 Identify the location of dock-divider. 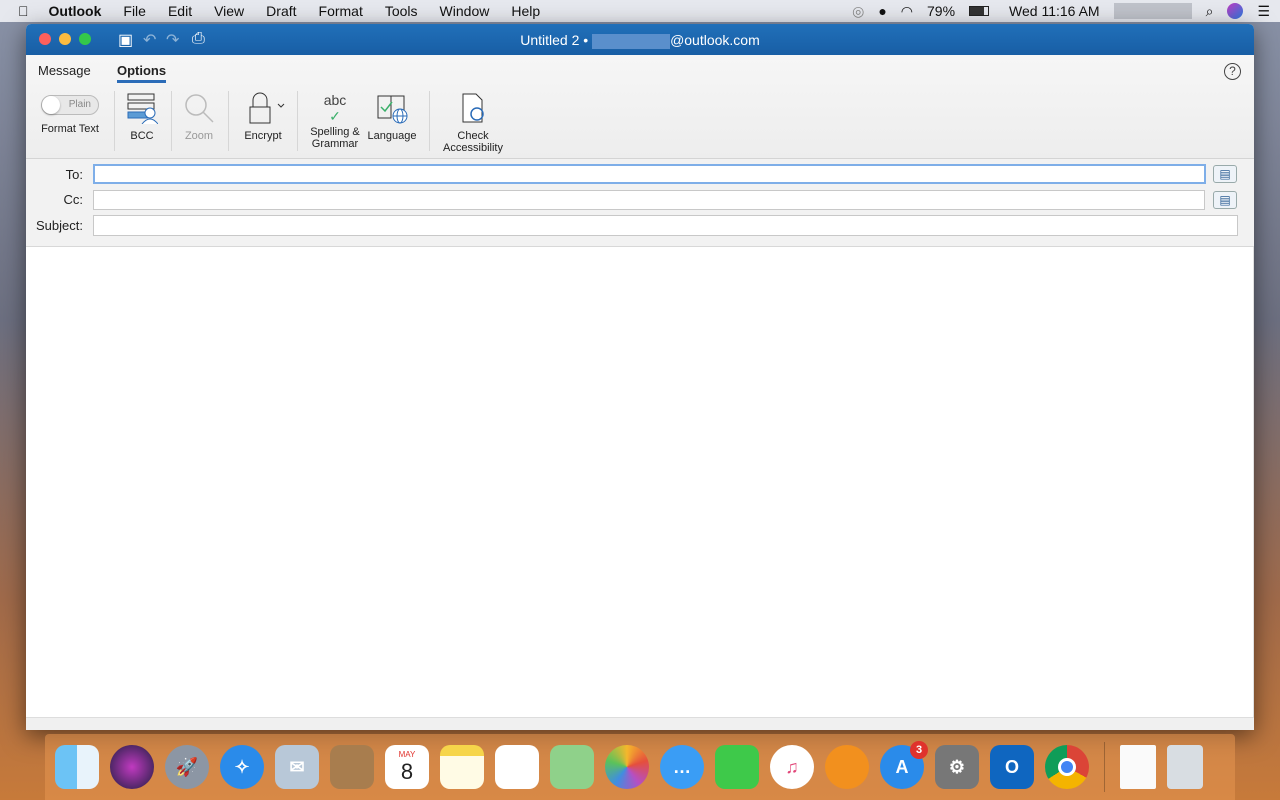
(1104, 767).